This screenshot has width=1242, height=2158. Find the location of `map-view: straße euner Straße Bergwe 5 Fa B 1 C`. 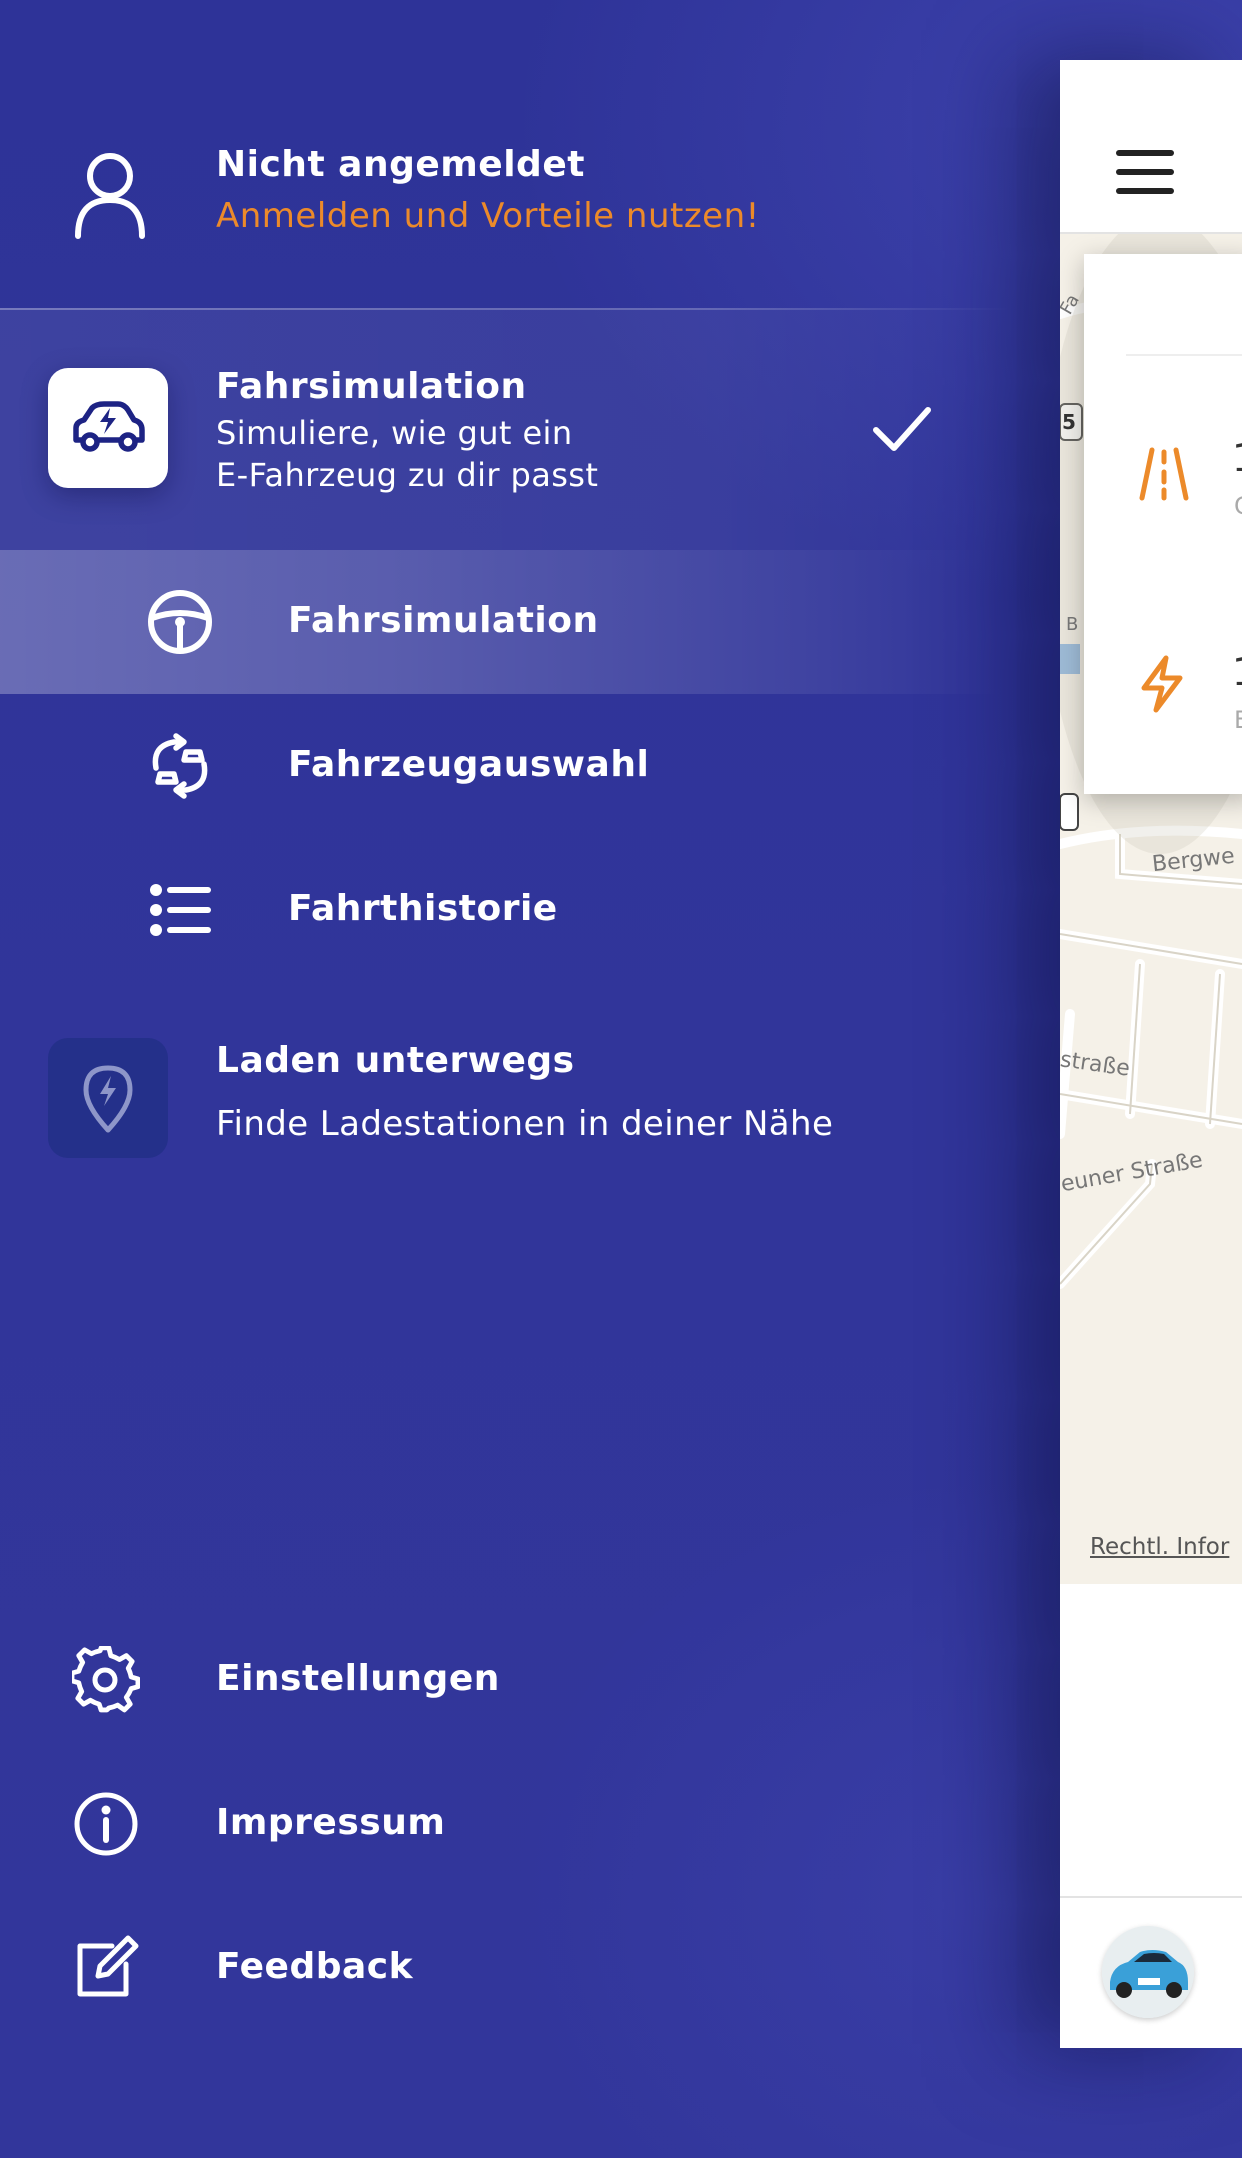

map-view: straße euner Straße Bergwe 5 Fa B 1 C is located at coordinates (1151, 909).